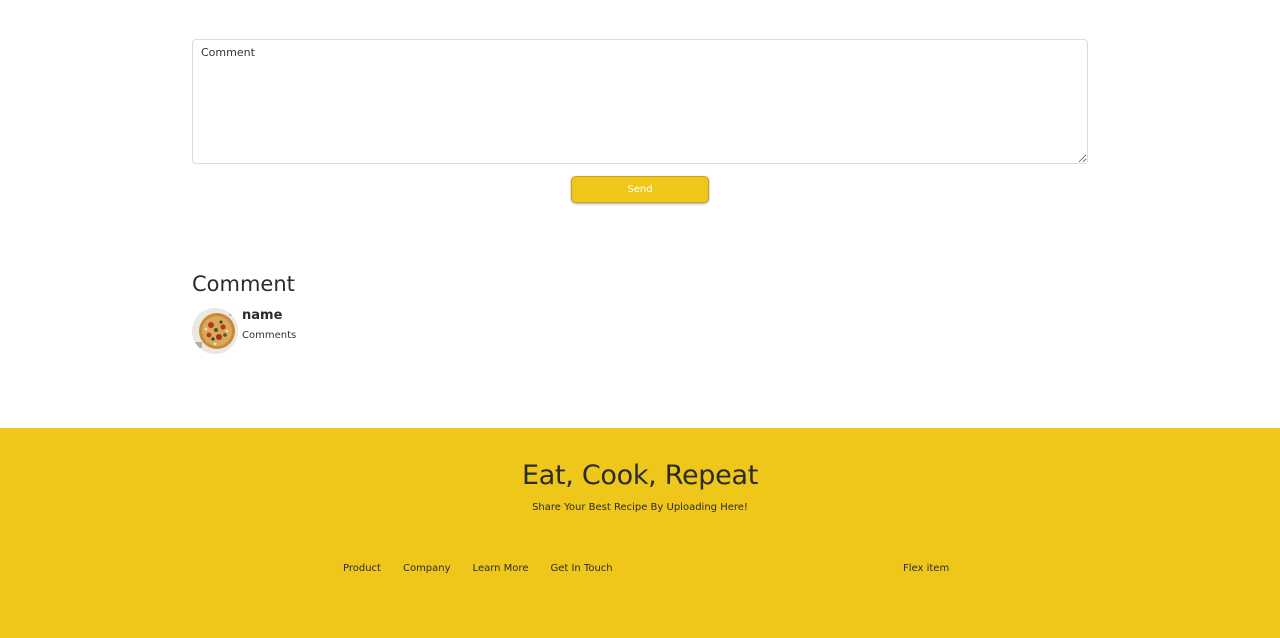 The image size is (1280, 638). What do you see at coordinates (269, 324) in the screenshot?
I see `comment-body: name Comments` at bounding box center [269, 324].